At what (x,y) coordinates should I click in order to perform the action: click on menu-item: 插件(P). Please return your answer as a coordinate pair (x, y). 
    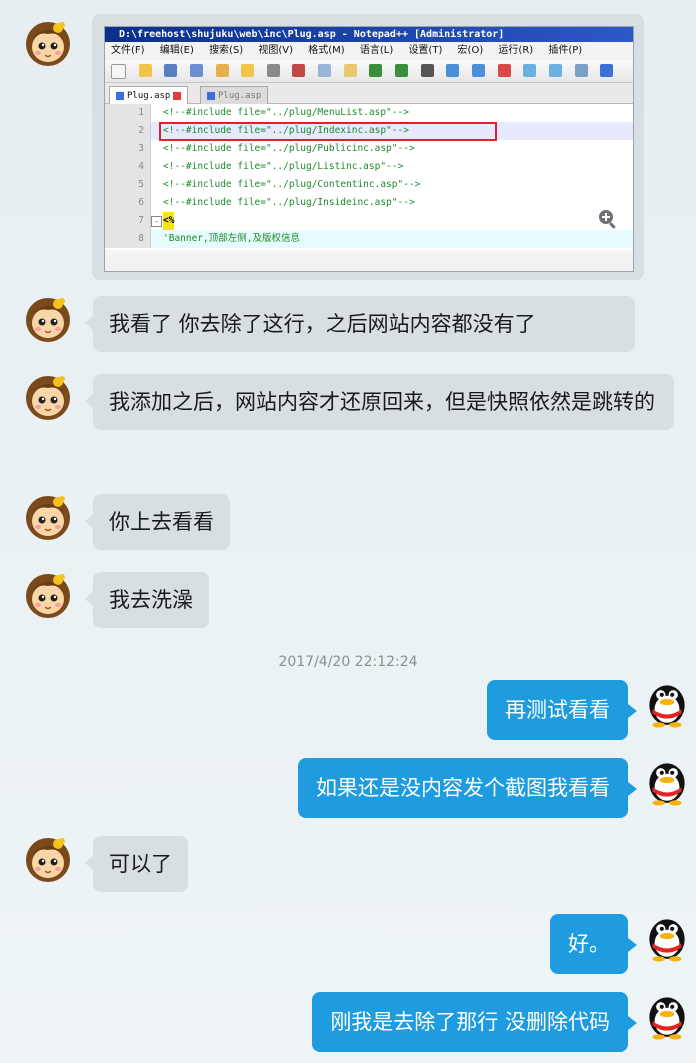
    Looking at the image, I should click on (565, 50).